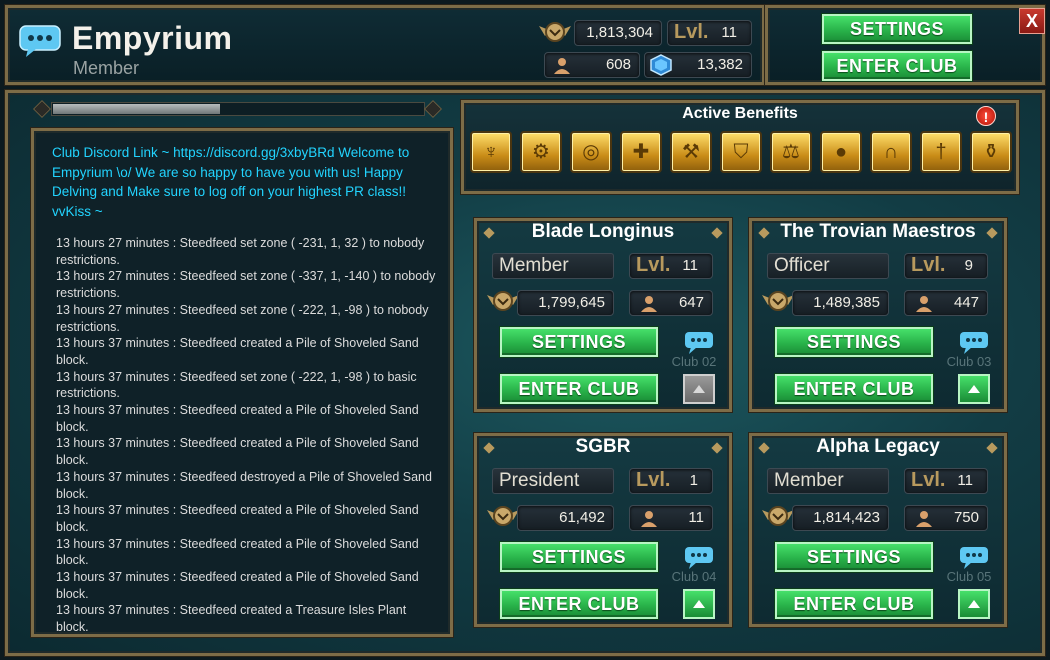 The image size is (1050, 660). Describe the element at coordinates (1032, 21) in the screenshot. I see `close-button: X` at that location.